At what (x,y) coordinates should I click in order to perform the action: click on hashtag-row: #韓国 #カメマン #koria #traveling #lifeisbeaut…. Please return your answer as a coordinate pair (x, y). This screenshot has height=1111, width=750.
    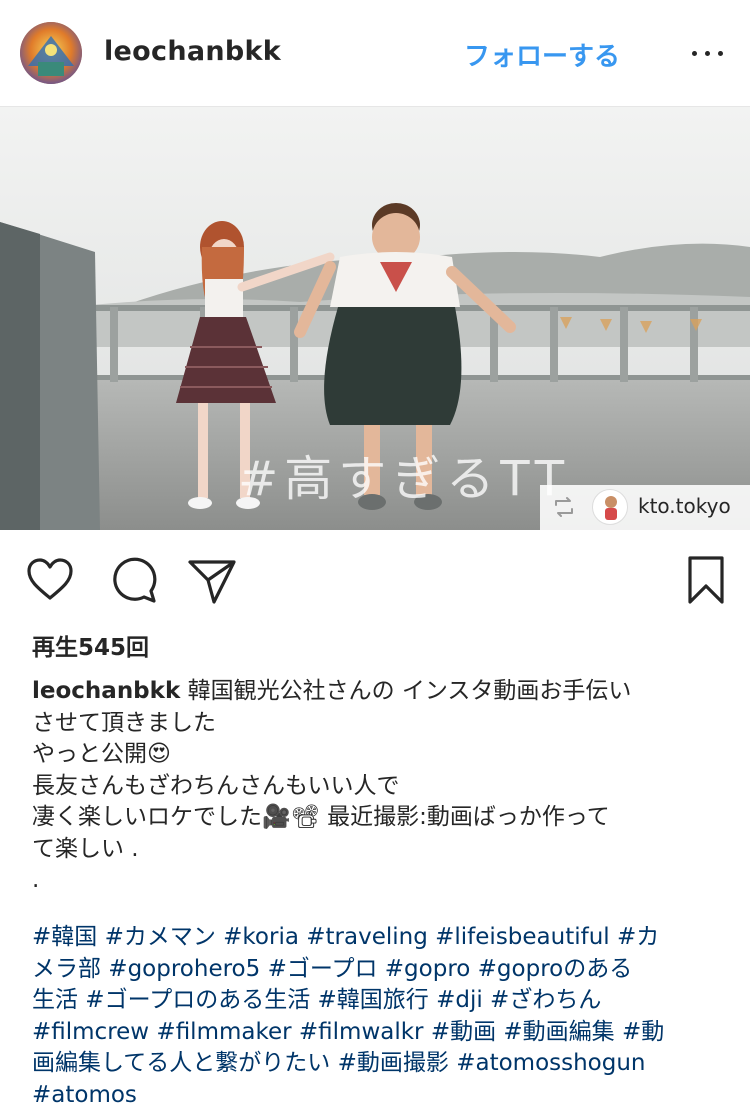
    Looking at the image, I should click on (382, 938).